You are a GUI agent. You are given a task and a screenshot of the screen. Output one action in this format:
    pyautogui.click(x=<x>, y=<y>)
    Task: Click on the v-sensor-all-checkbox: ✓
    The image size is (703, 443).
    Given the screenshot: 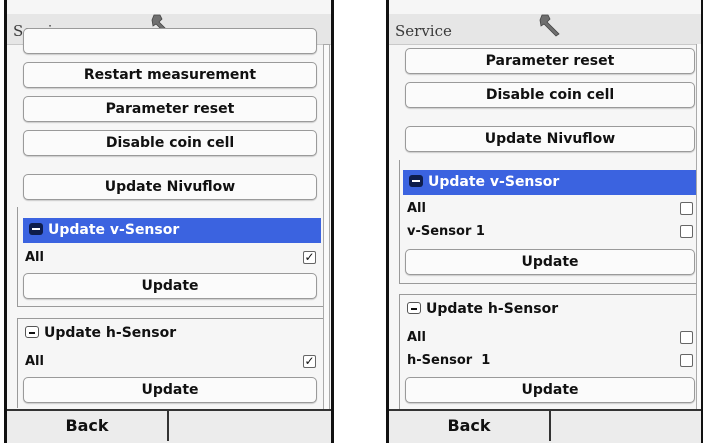 What is the action you would take?
    pyautogui.click(x=309, y=257)
    